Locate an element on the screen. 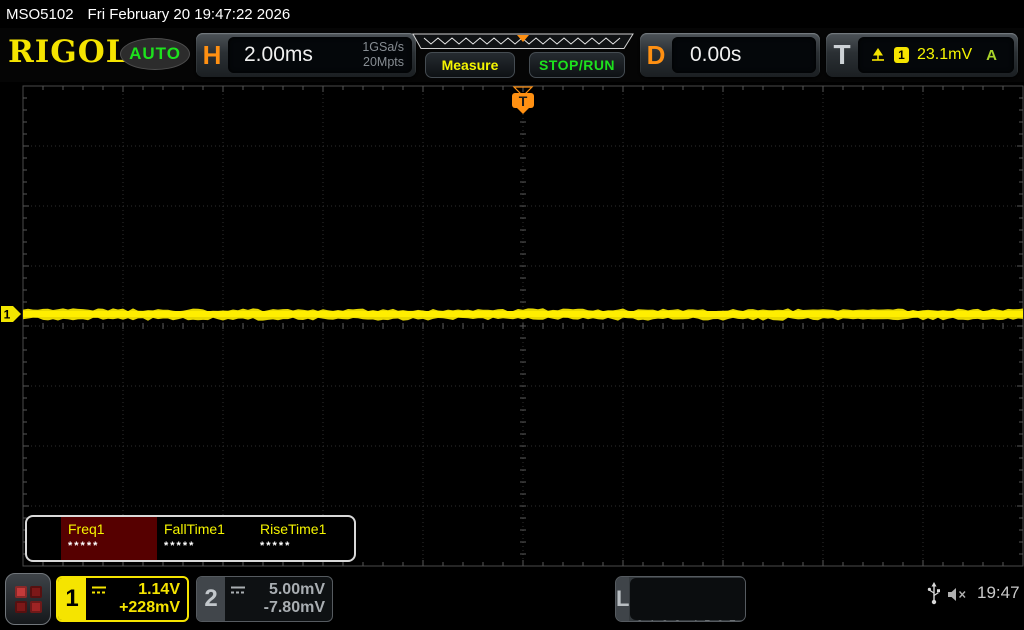 This screenshot has height=630, width=1024. speaker-muted-icon is located at coordinates (957, 594).